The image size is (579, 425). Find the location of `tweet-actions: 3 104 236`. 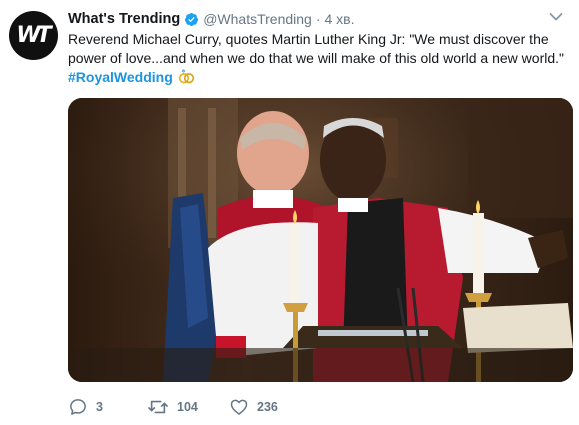

tweet-actions: 3 104 236 is located at coordinates (173, 407).